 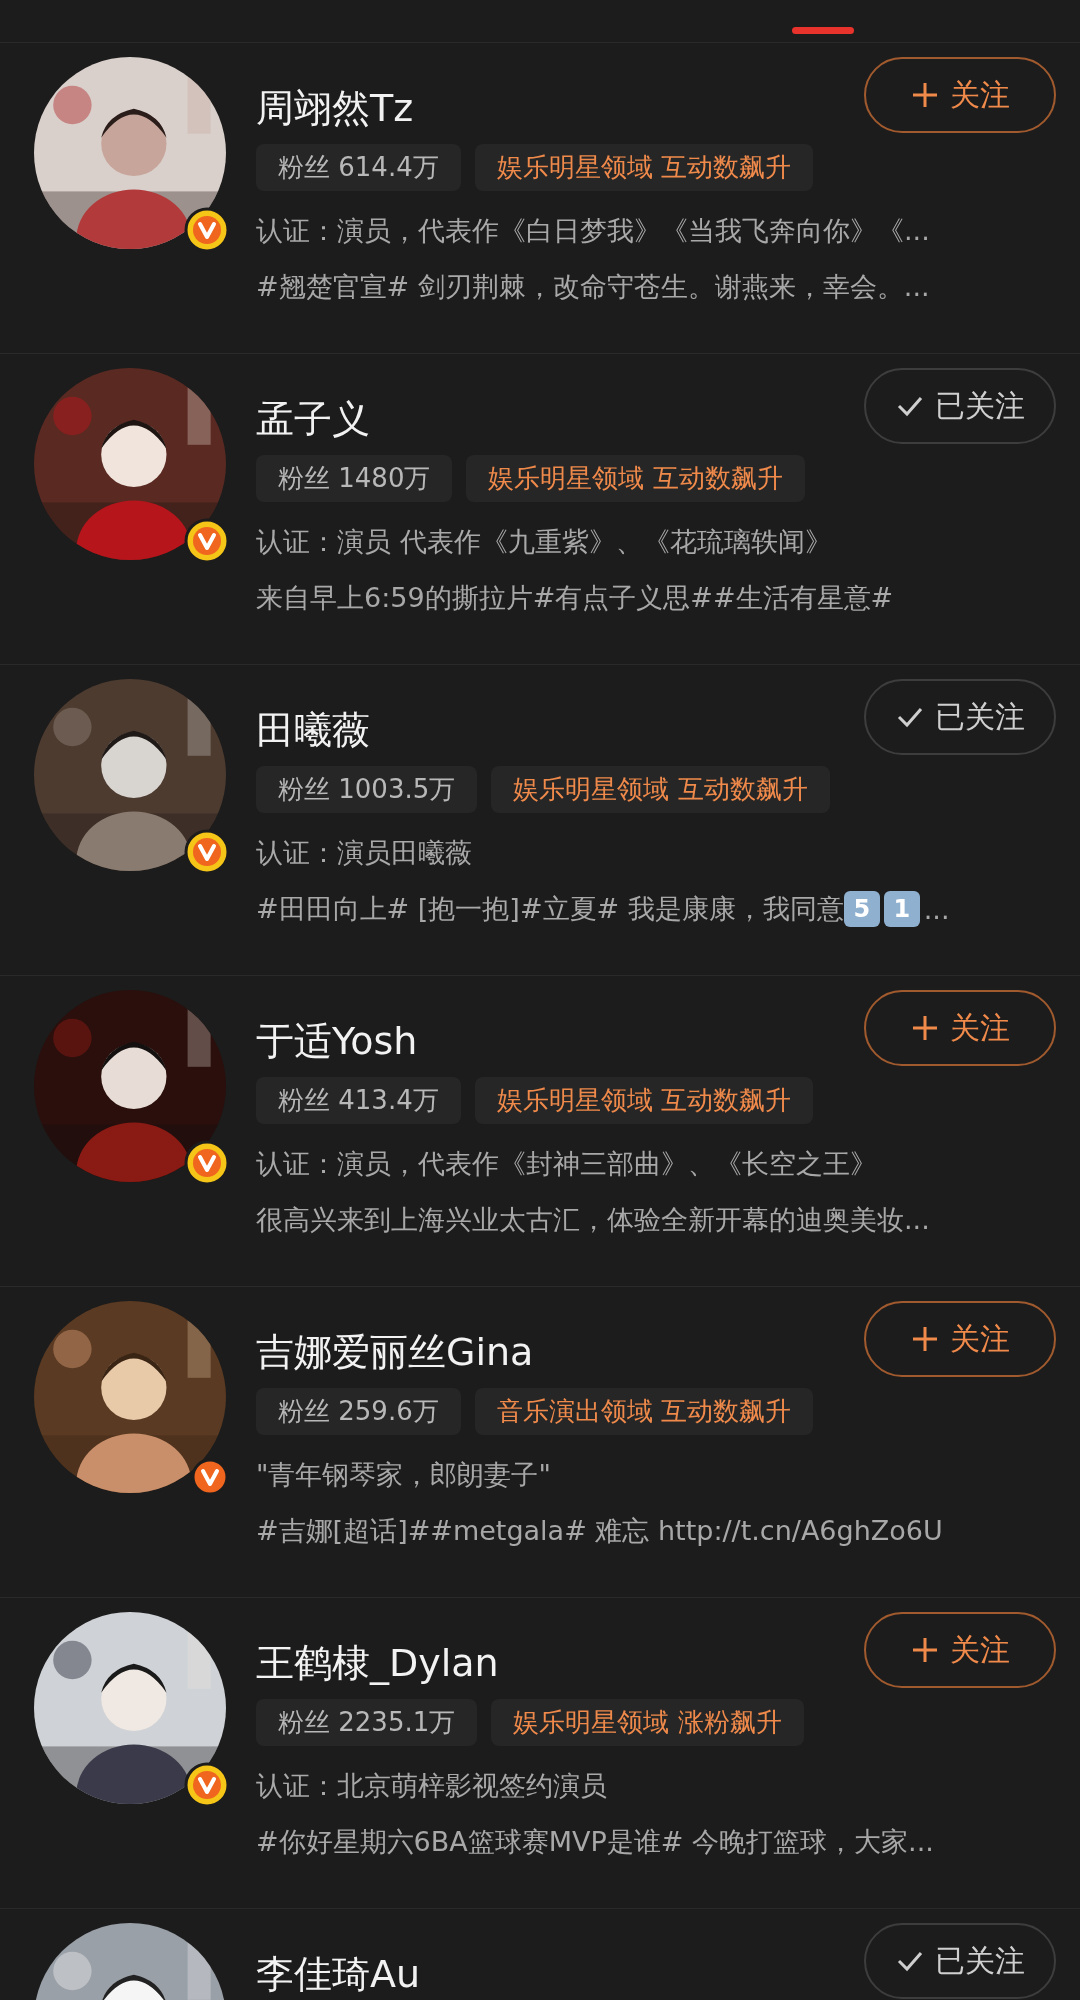 What do you see at coordinates (404, 1475) in the screenshot?
I see `bio-text: "青年钢琴家，郎朗妻子"` at bounding box center [404, 1475].